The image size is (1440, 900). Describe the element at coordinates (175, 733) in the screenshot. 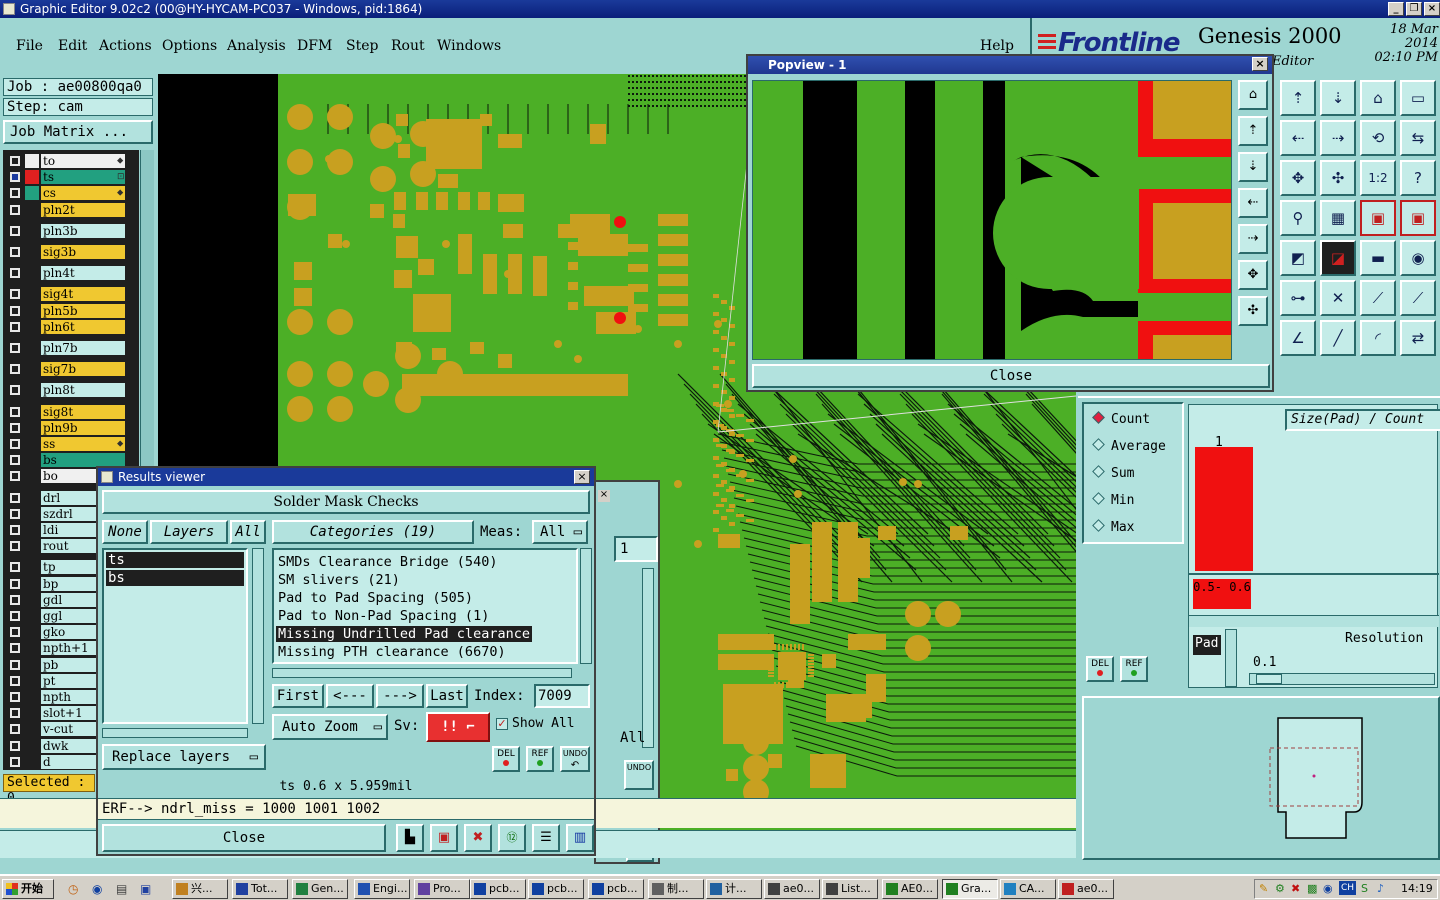

I see `results-layer-hscrollbar` at that location.